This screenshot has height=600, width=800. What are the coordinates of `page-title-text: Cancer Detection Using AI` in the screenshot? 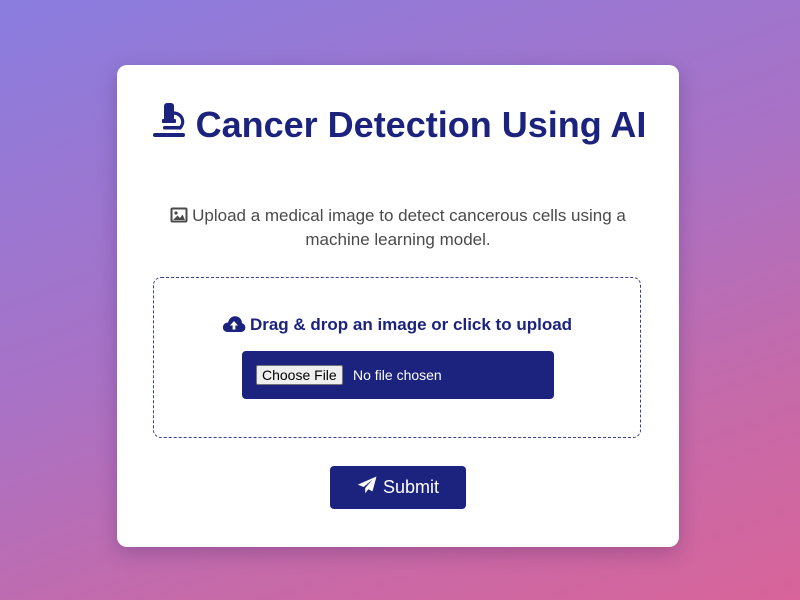 It's located at (421, 124).